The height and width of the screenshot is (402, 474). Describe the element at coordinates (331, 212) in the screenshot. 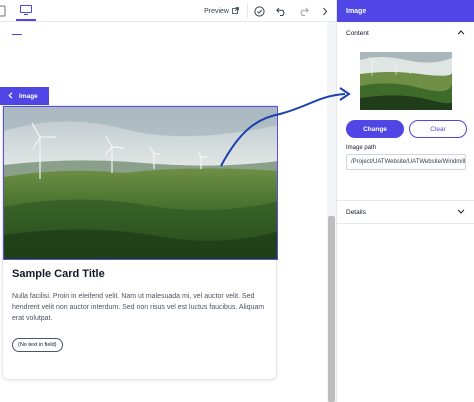

I see `canvas-scrollbar` at that location.